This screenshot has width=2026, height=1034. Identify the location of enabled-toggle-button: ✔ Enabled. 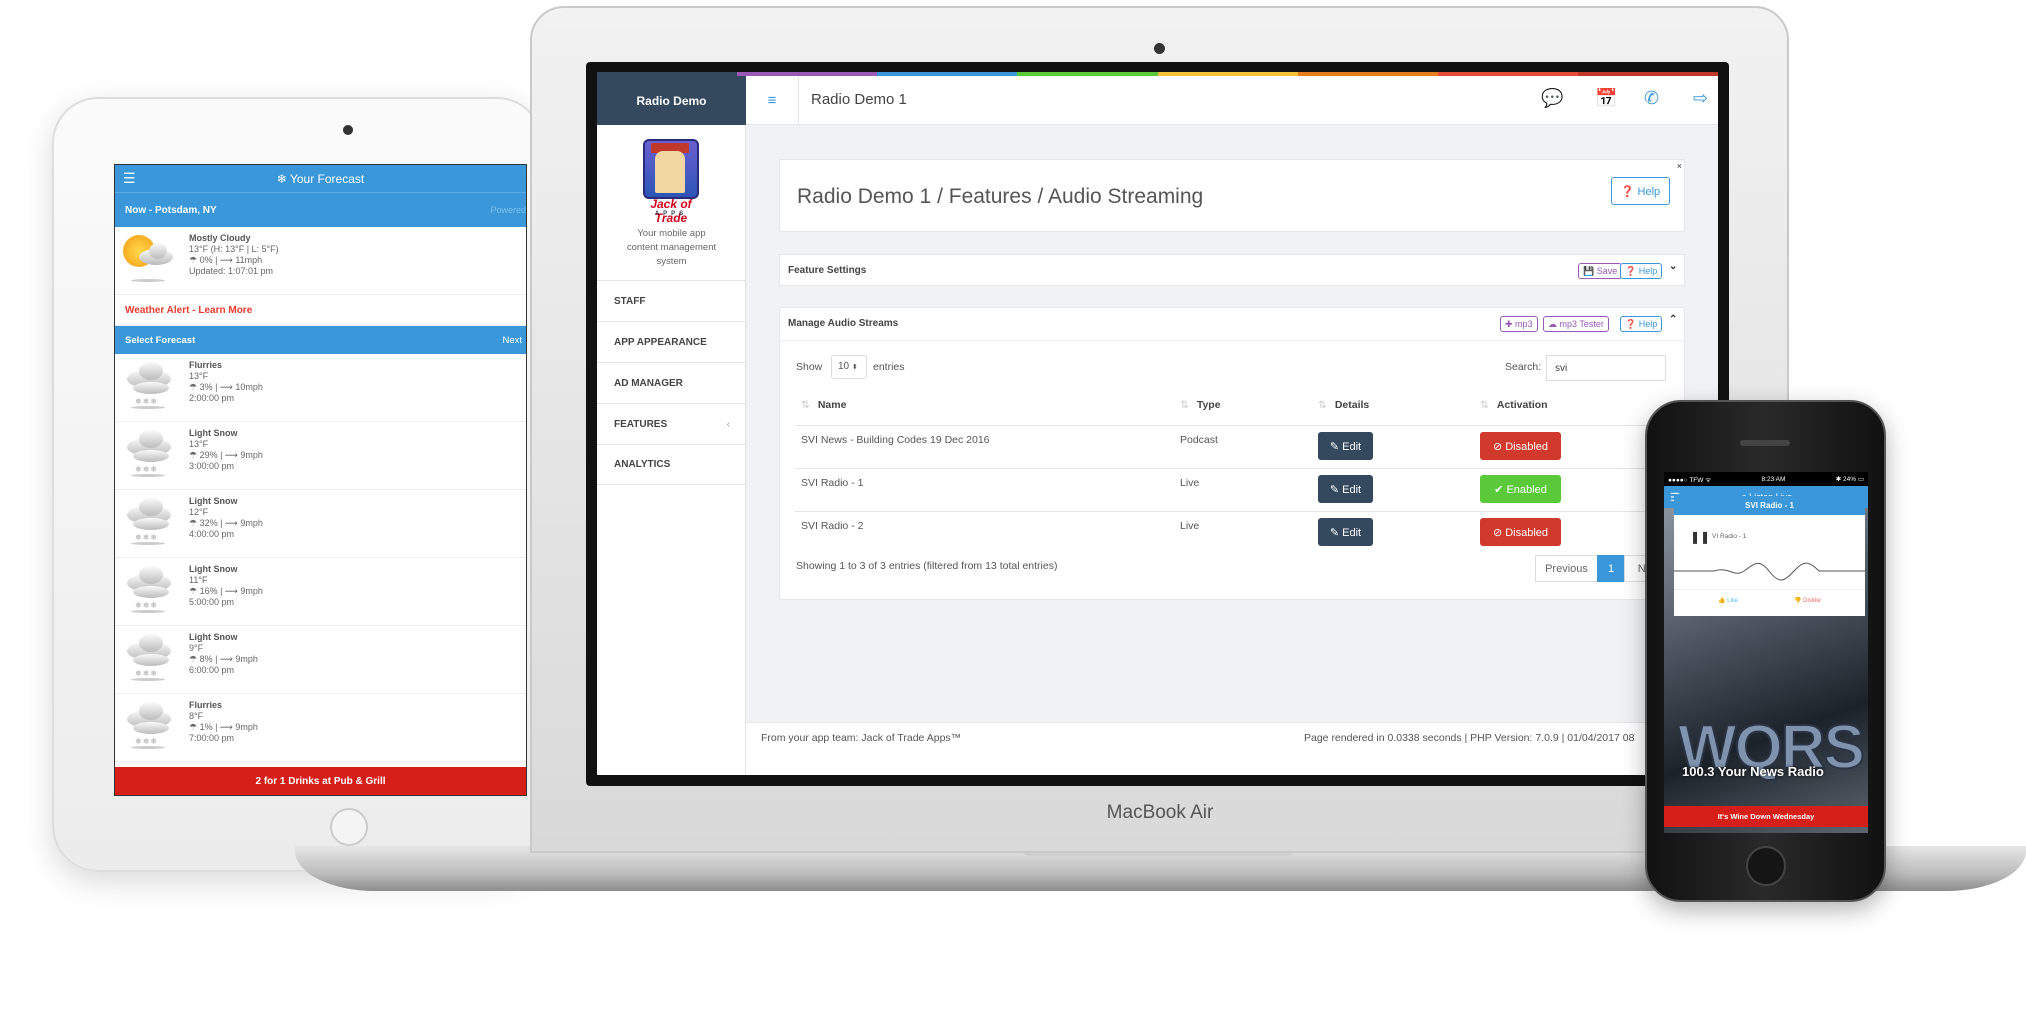
(1520, 489).